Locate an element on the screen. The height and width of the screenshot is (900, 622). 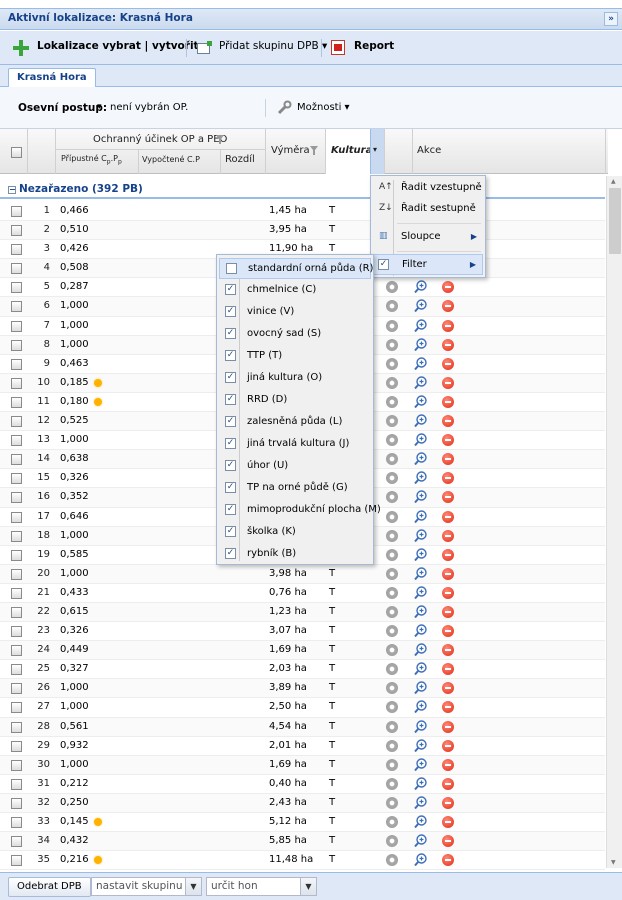
filter-option: ✓ jiná trvalá kultura (J) is located at coordinates (295, 444).